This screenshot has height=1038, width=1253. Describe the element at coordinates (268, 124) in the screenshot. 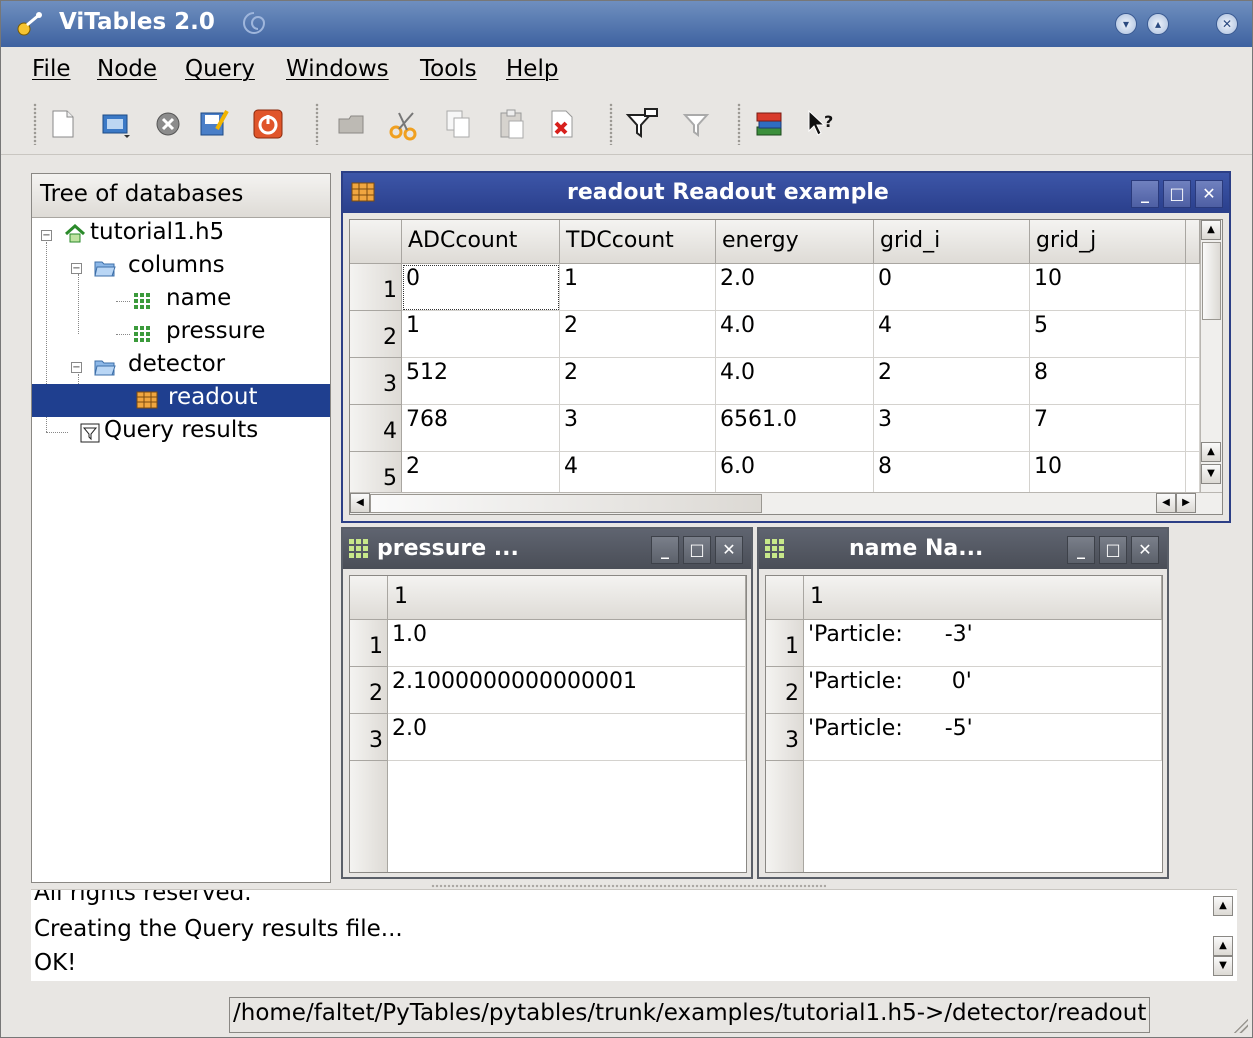

I see `quit-icon` at that location.